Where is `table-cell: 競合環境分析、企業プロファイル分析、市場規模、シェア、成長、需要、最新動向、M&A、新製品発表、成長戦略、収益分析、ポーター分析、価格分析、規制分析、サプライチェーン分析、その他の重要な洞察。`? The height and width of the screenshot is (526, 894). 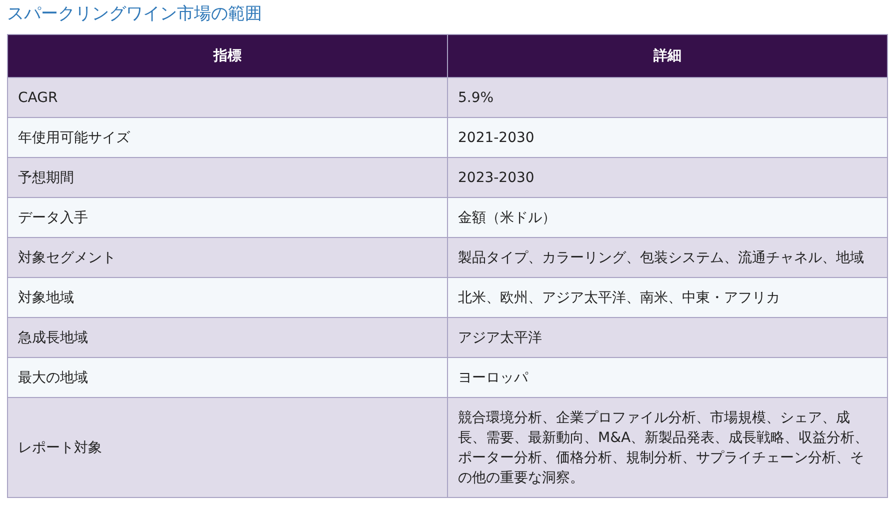
table-cell: 競合環境分析、企業プロファイル分析、市場規模、シェア、成長、需要、最新動向、M&A、新製品発表、成長戦略、収益分析、ポーター分析、価格分析、規制分析、サプライチェーン分析、その他の重要な洞察。 is located at coordinates (668, 448).